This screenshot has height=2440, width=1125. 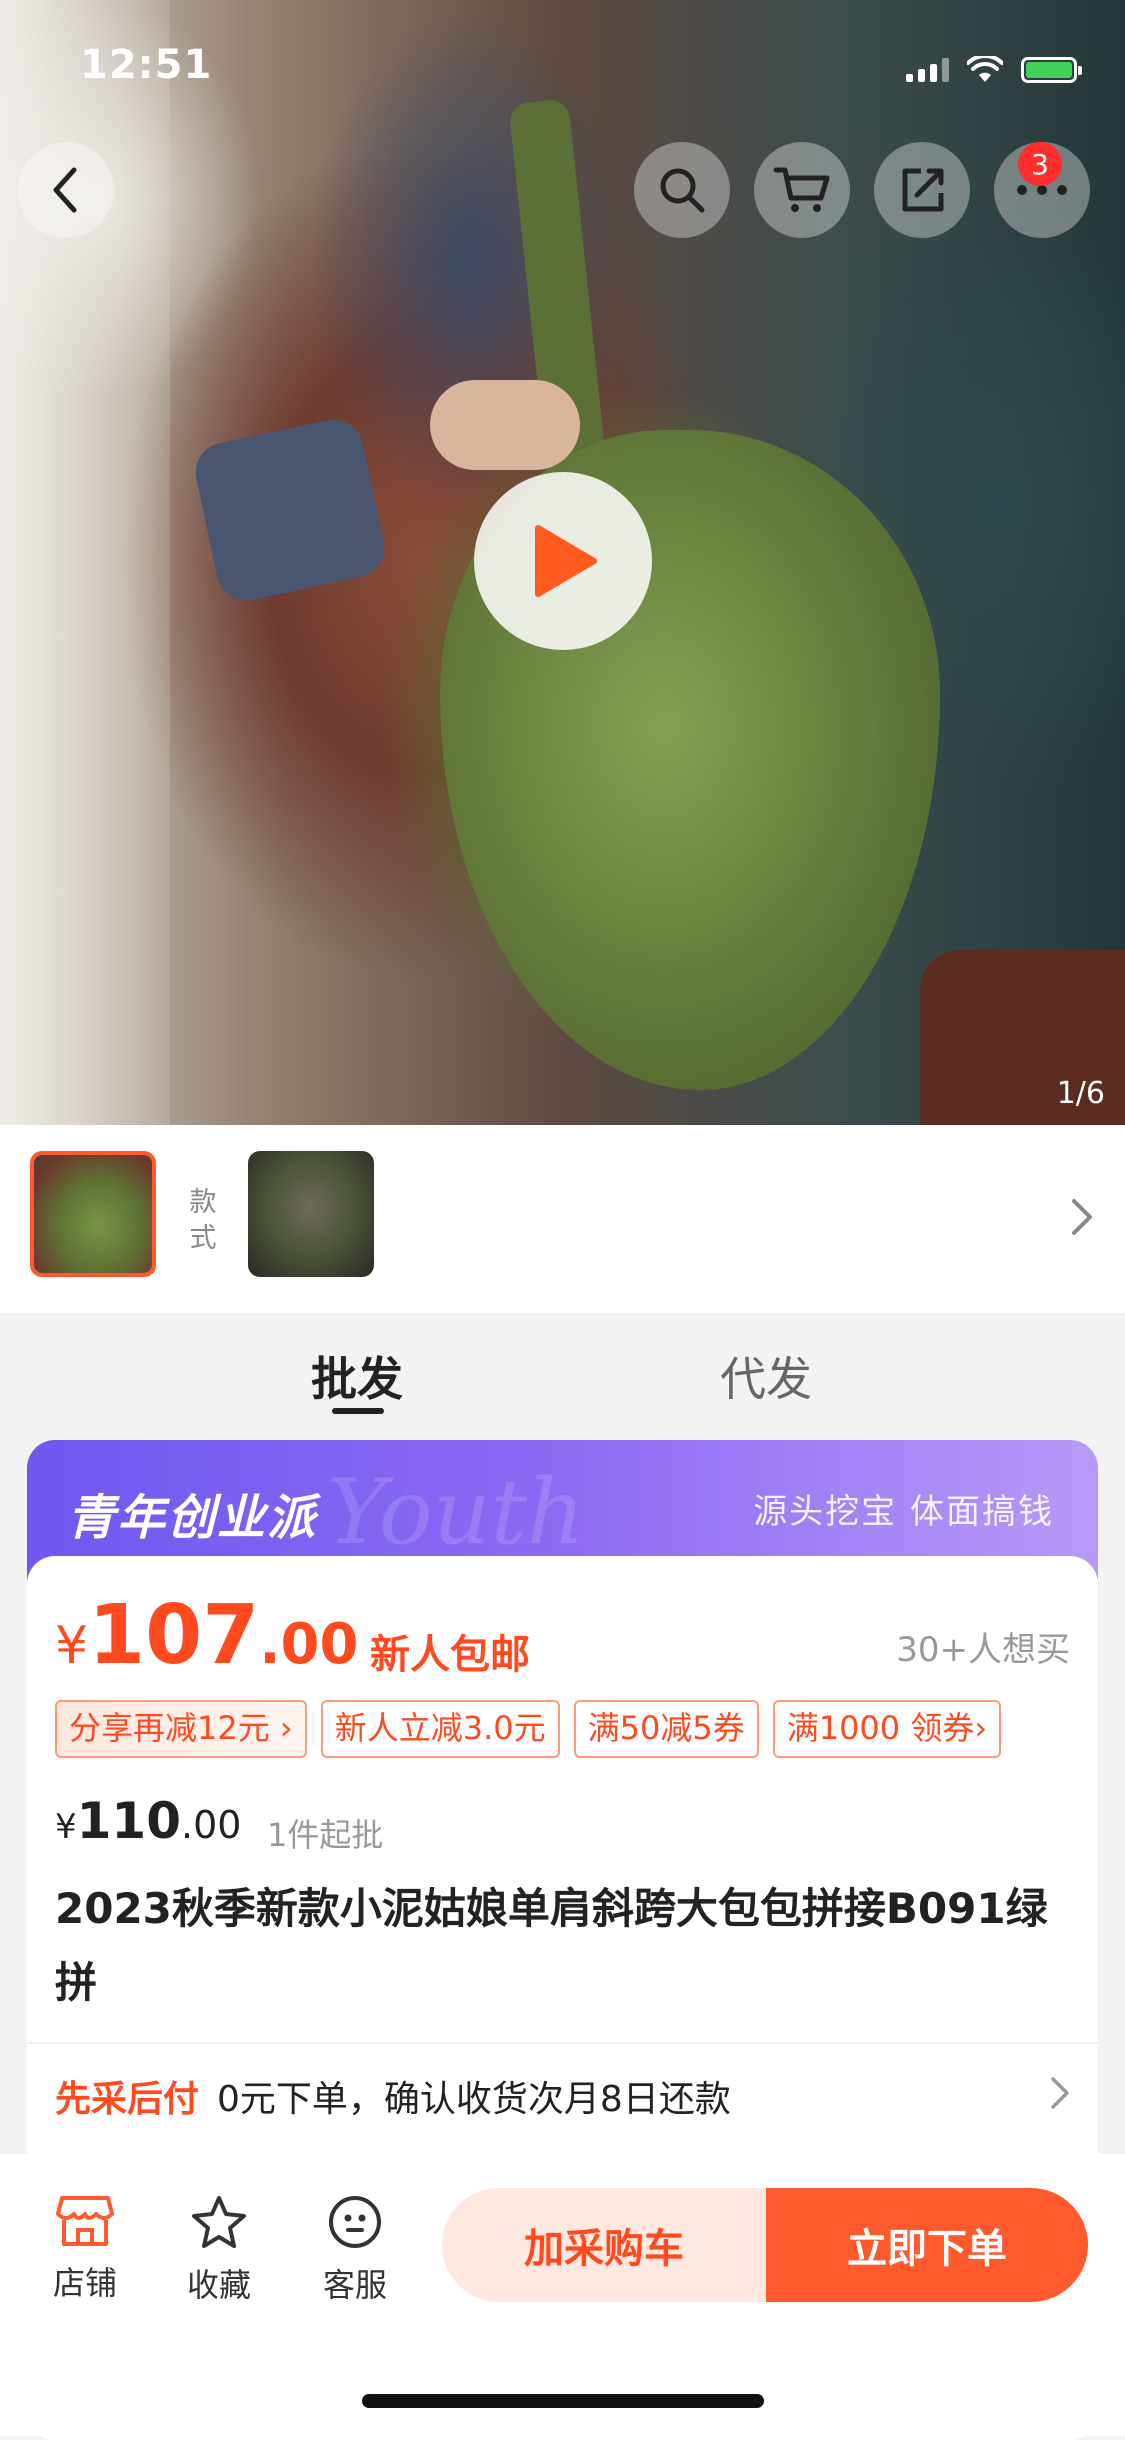 What do you see at coordinates (562, 1219) in the screenshot?
I see `style-thumbnails: 款式` at bounding box center [562, 1219].